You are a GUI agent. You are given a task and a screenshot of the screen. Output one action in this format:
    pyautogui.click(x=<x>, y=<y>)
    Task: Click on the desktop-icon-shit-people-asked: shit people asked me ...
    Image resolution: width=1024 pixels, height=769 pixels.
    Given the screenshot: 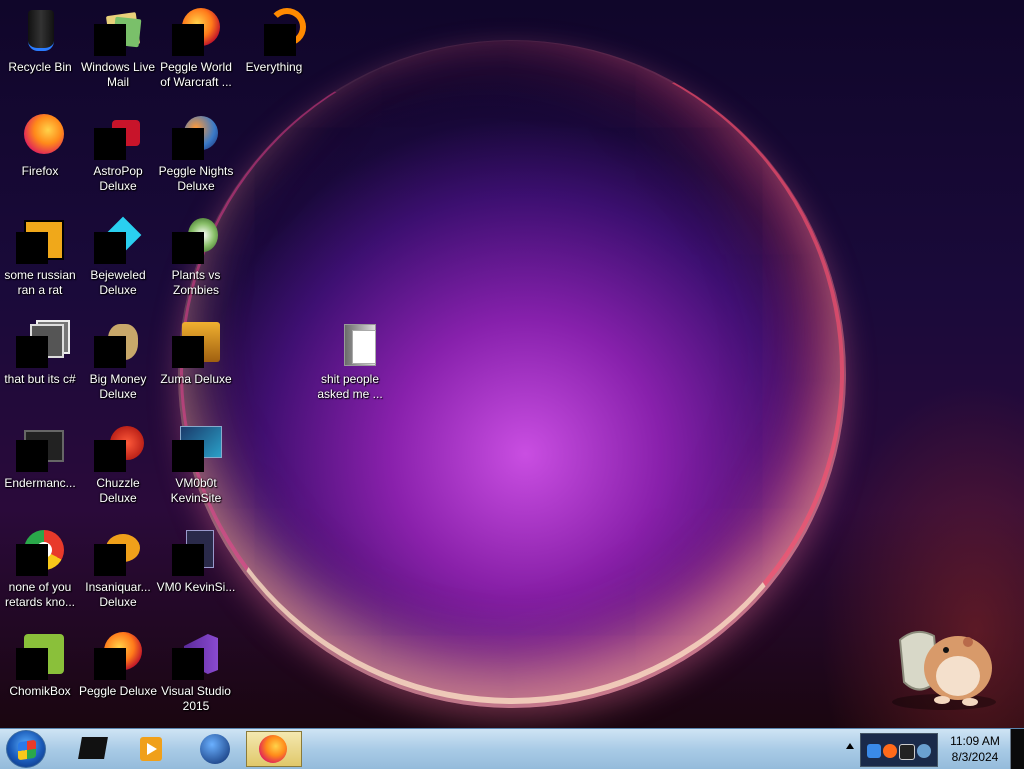 What is the action you would take?
    pyautogui.click(x=350, y=358)
    